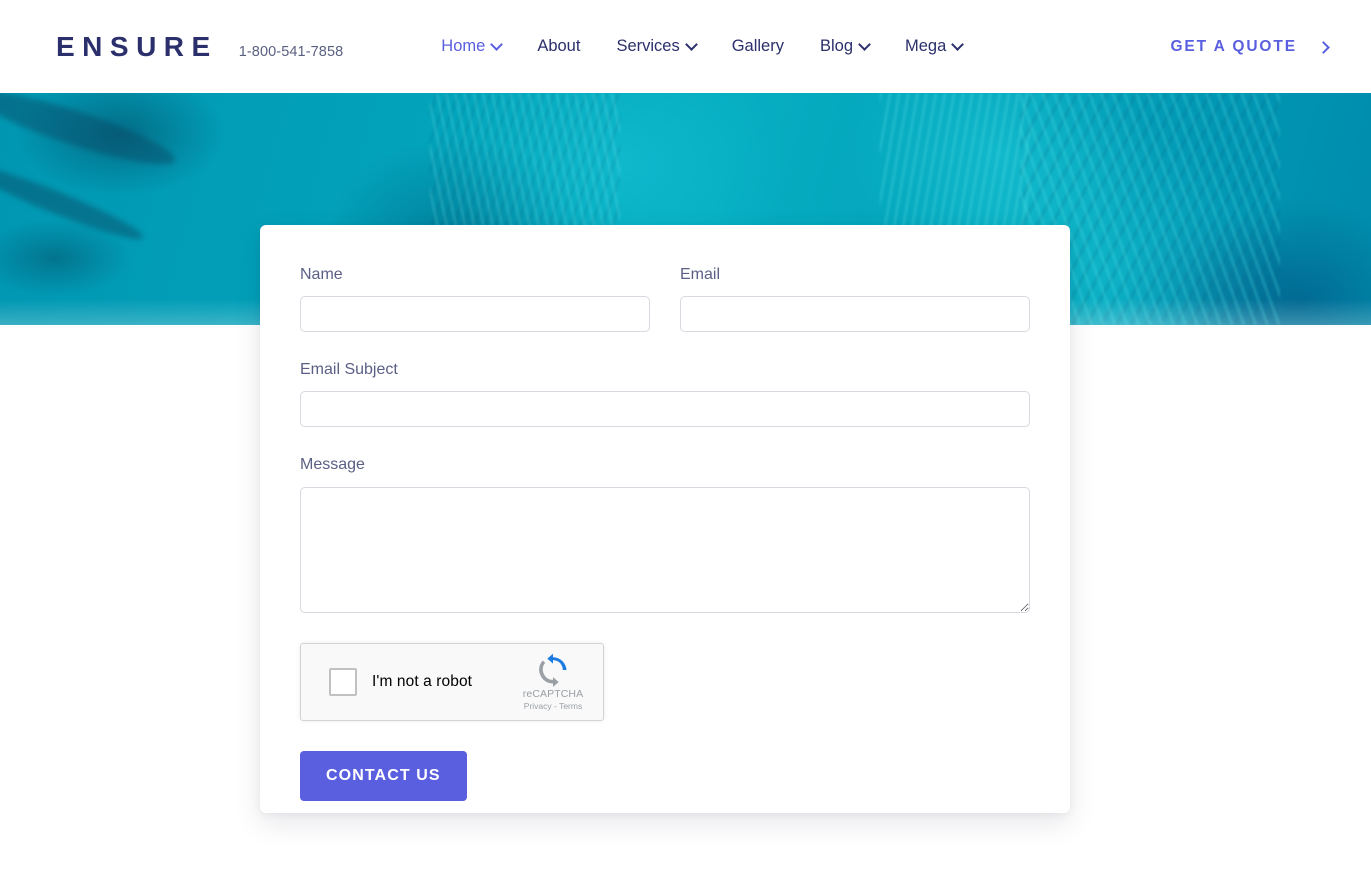 Image resolution: width=1371 pixels, height=882 pixels. What do you see at coordinates (553, 706) in the screenshot?
I see `recaptcha-legal-links: Privacy - Terms` at bounding box center [553, 706].